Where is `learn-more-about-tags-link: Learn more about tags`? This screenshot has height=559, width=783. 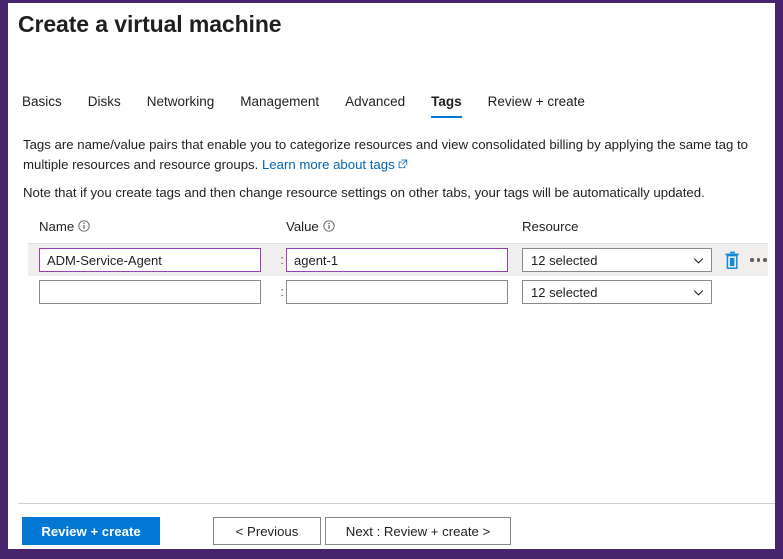 learn-more-about-tags-link: Learn more about tags is located at coordinates (335, 164).